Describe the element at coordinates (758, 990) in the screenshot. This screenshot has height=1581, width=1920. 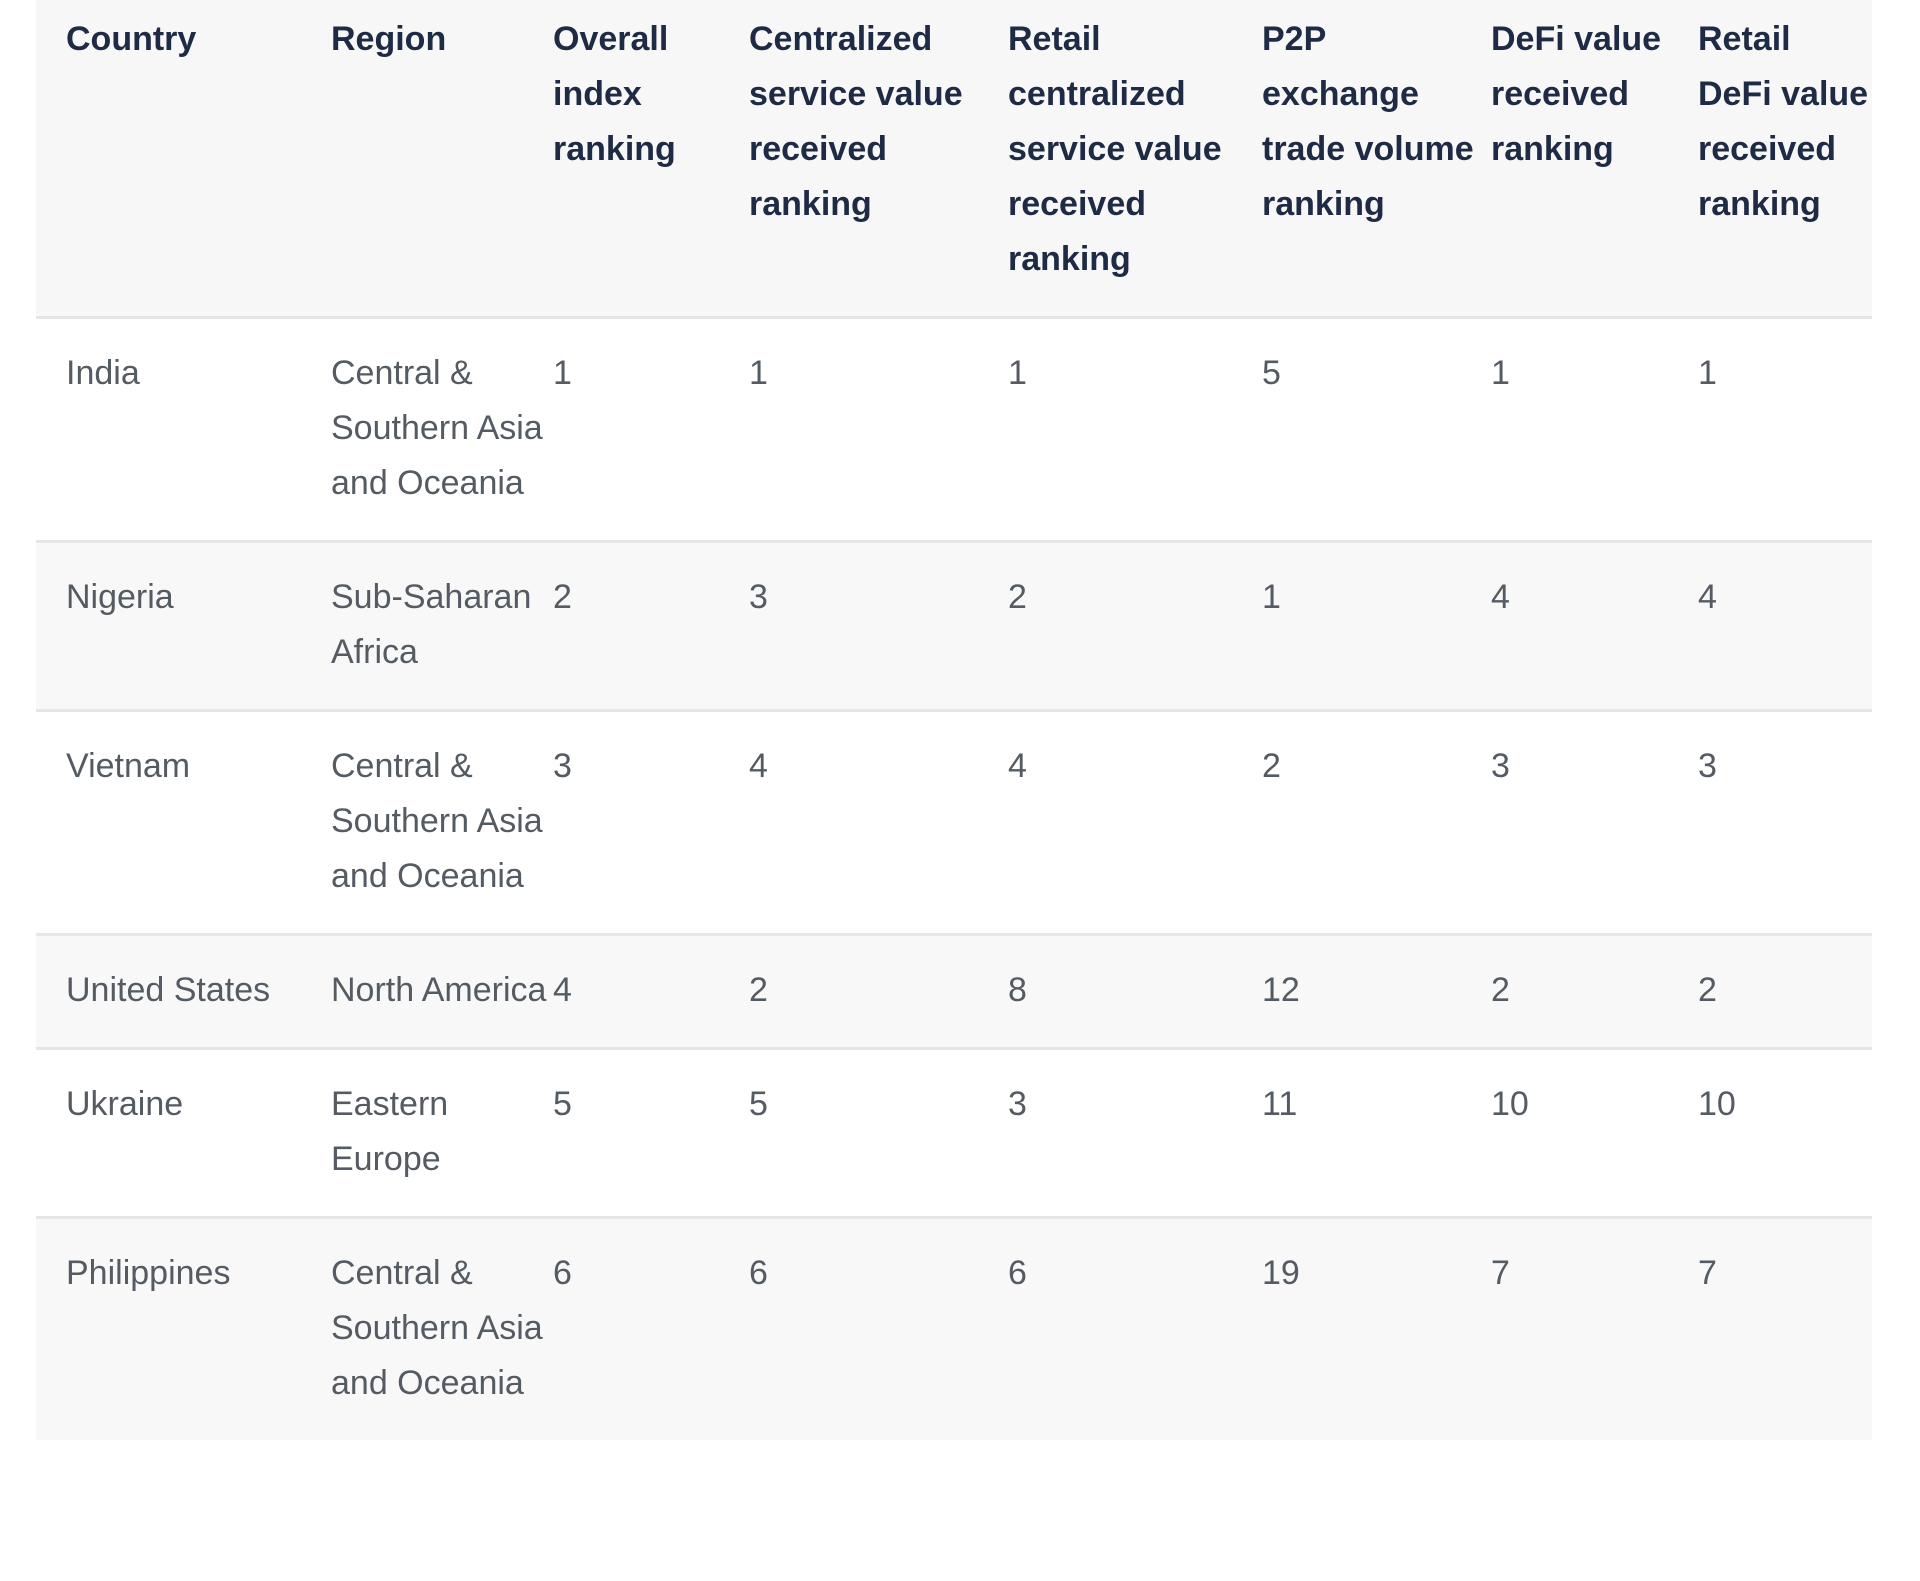
I see `cell-centralized: 2` at that location.